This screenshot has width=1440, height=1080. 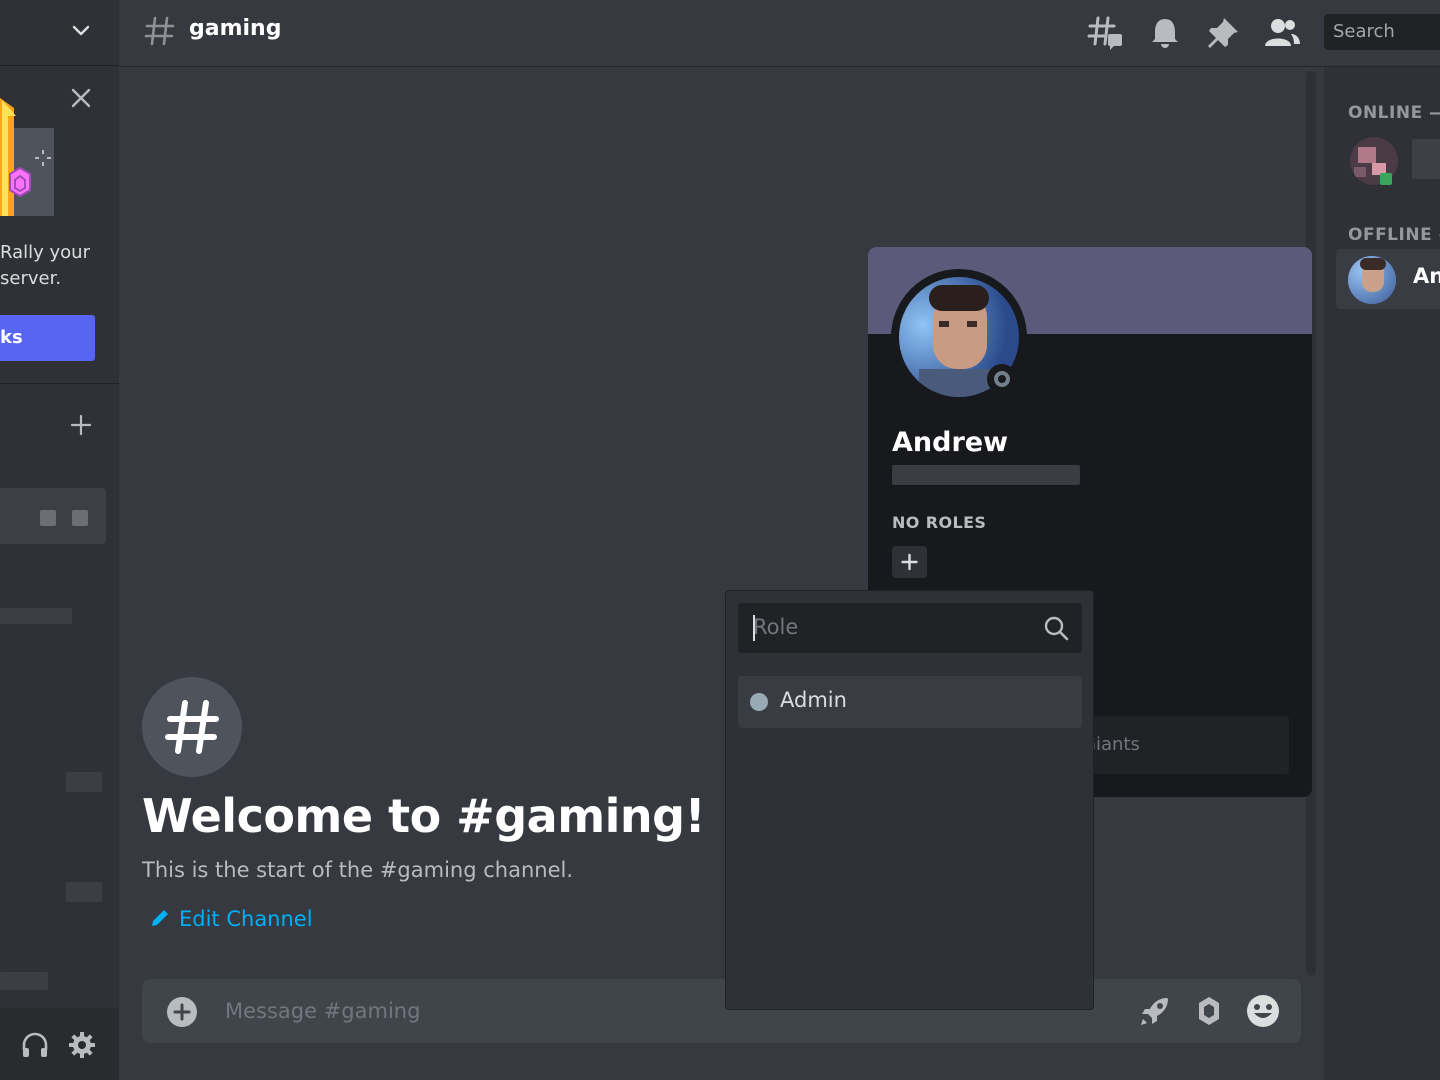 What do you see at coordinates (47, 338) in the screenshot?
I see `promo-button: ks` at bounding box center [47, 338].